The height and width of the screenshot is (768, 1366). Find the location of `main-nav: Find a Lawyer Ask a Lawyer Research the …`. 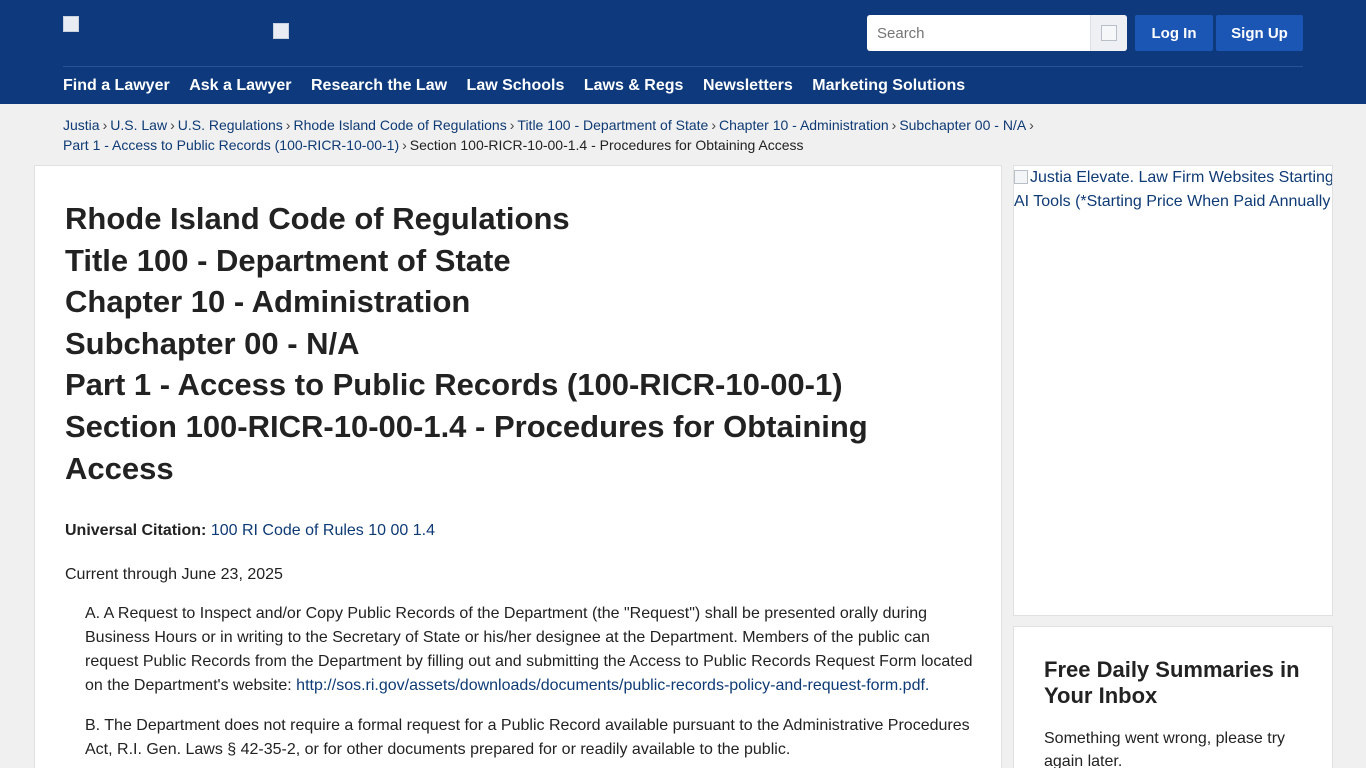

main-nav: Find a Lawyer Ask a Lawyer Research the … is located at coordinates (524, 86).